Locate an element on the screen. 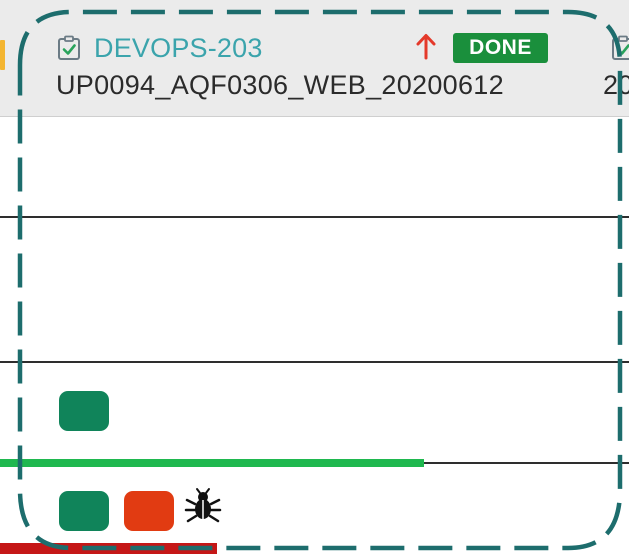 Image resolution: width=629 pixels, height=554 pixels. bug-icon is located at coordinates (203, 505).